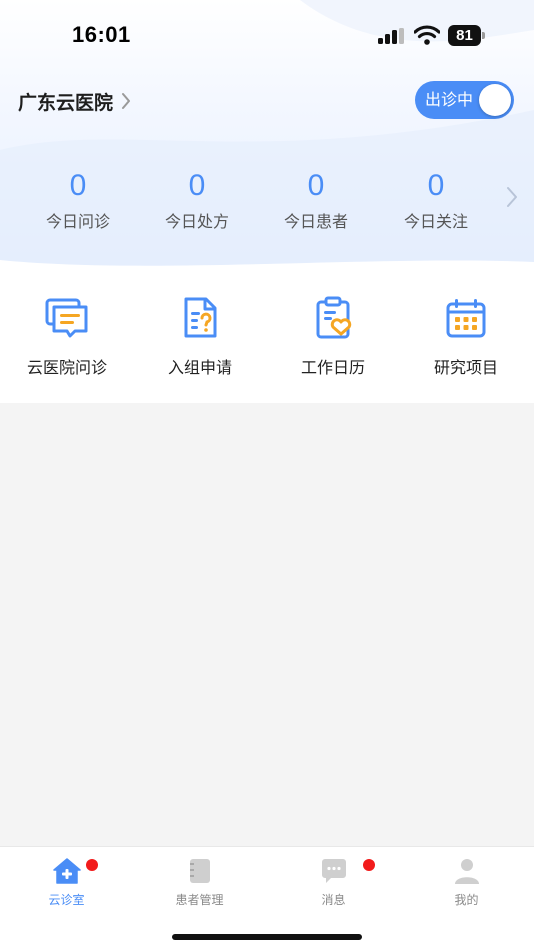  What do you see at coordinates (333, 871) in the screenshot?
I see `message-icon` at bounding box center [333, 871].